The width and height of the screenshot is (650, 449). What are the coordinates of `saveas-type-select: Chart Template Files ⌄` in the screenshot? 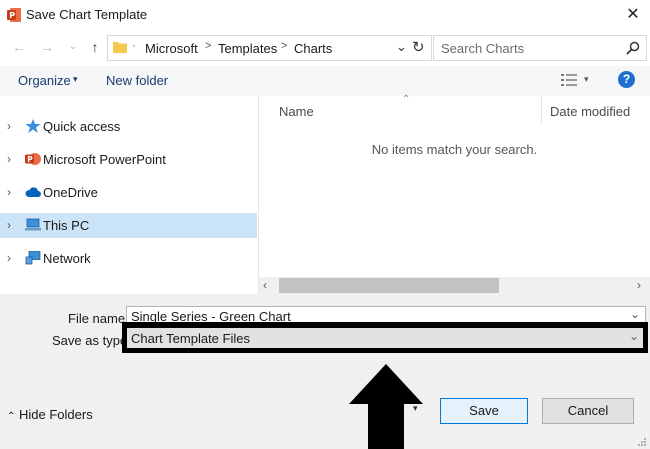 It's located at (385, 338).